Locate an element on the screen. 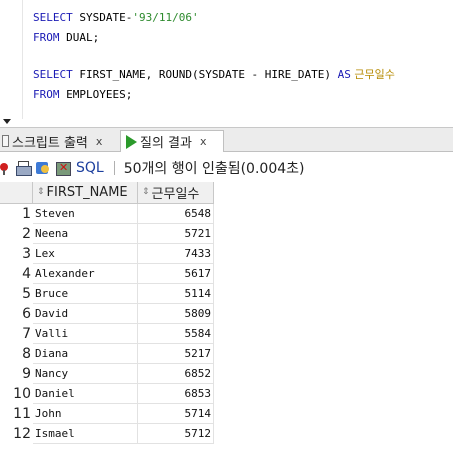  fetch-status: 50개의 행이 인출됨(0.004초) is located at coordinates (214, 168).